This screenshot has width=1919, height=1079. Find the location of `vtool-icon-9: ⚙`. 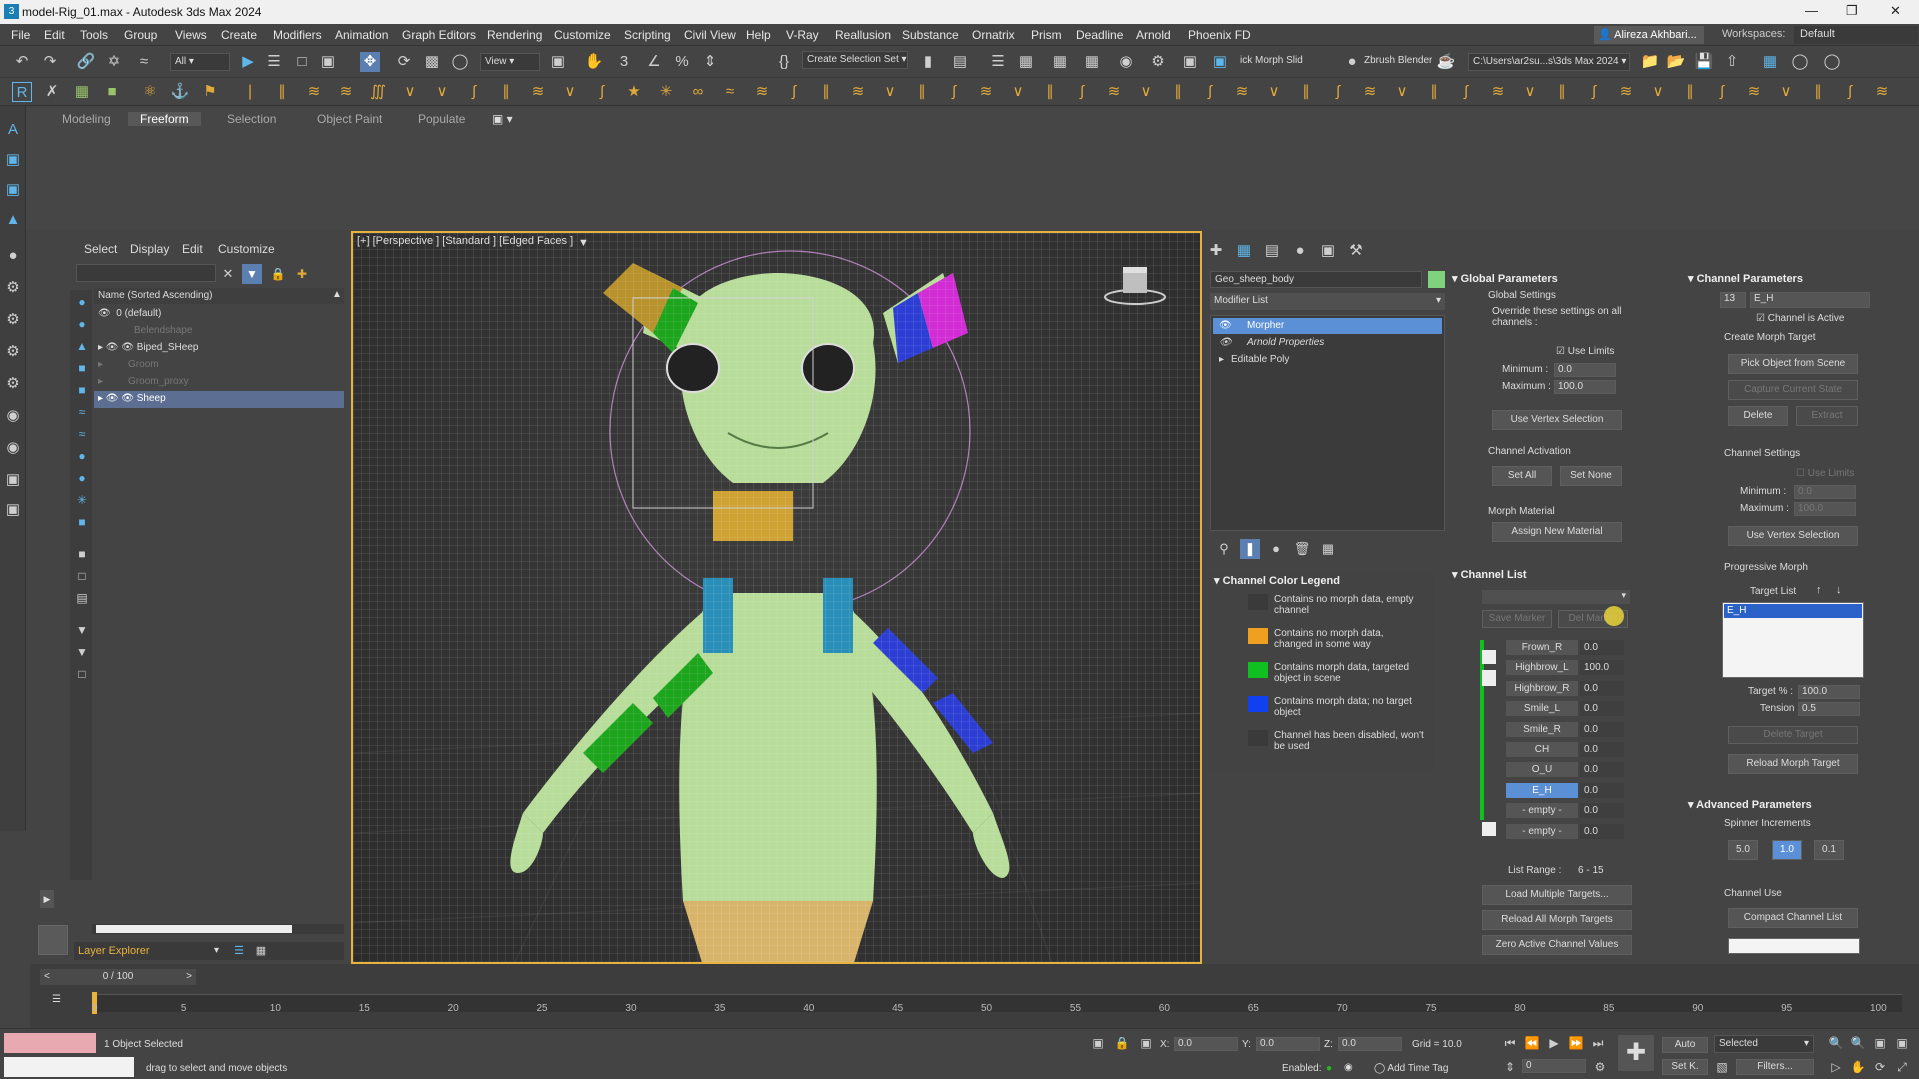

vtool-icon-9: ⚙ is located at coordinates (13, 384).